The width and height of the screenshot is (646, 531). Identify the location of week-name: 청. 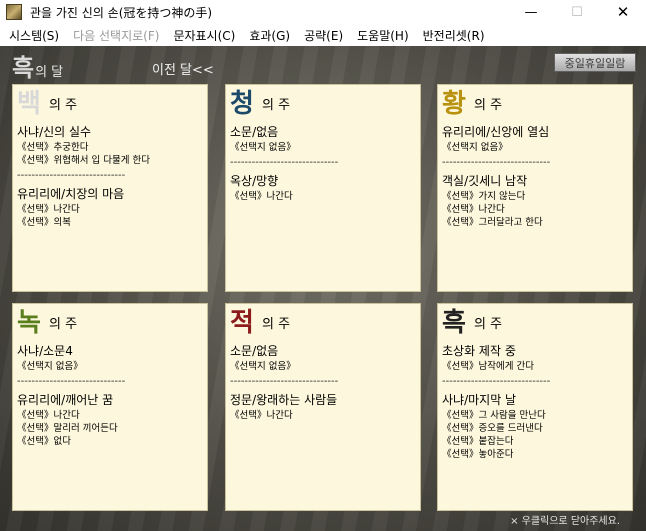
(242, 104).